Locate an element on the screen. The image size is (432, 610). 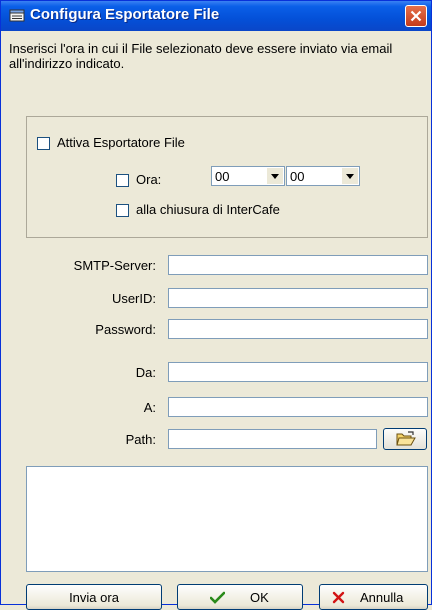
time-label: Ora: is located at coordinates (149, 179).